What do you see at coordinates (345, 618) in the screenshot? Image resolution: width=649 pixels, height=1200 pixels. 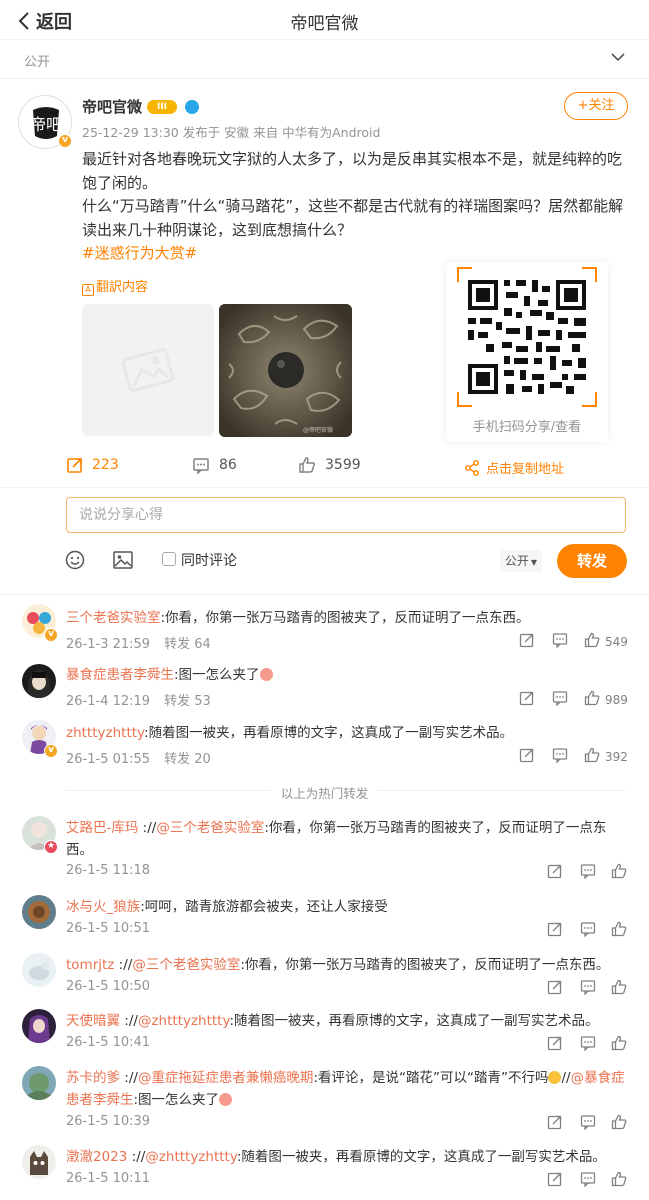 I see `repost-body: :你看，你第一张万马踏青的图被夹了，反而证明了一点东西。` at bounding box center [345, 618].